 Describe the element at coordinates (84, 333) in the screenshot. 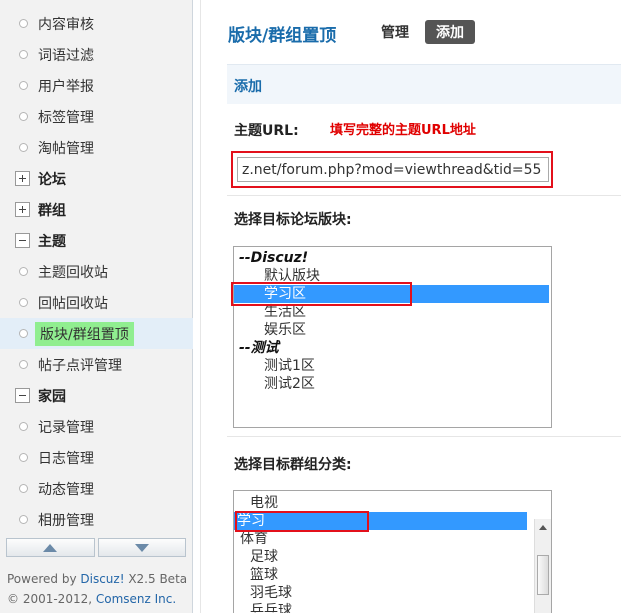

I see `sidebar-item-label: 版块/群组置顶` at that location.